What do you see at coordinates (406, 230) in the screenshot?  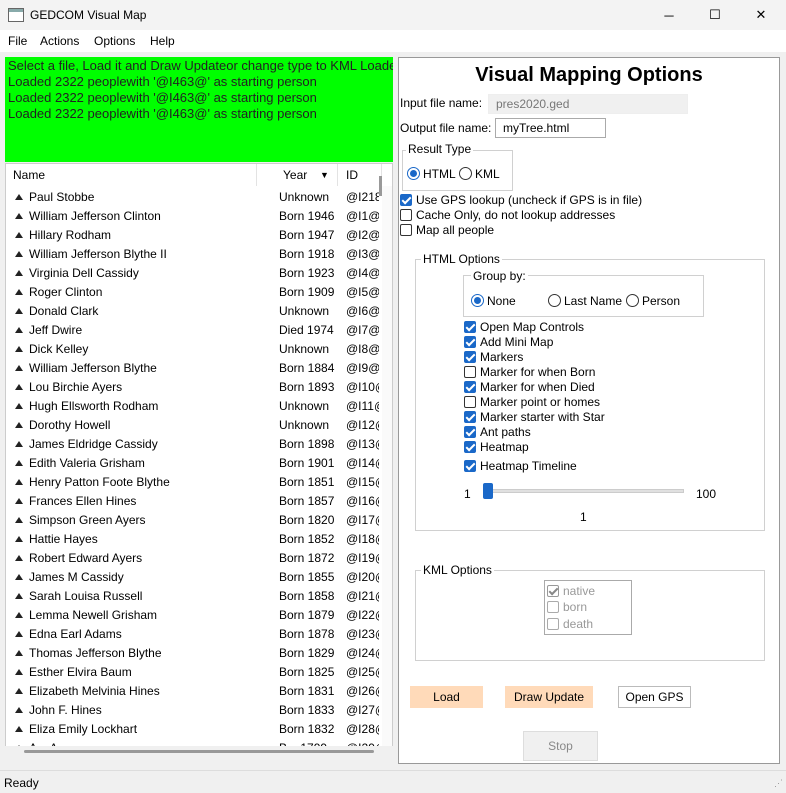 I see `map-all-checkbox` at bounding box center [406, 230].